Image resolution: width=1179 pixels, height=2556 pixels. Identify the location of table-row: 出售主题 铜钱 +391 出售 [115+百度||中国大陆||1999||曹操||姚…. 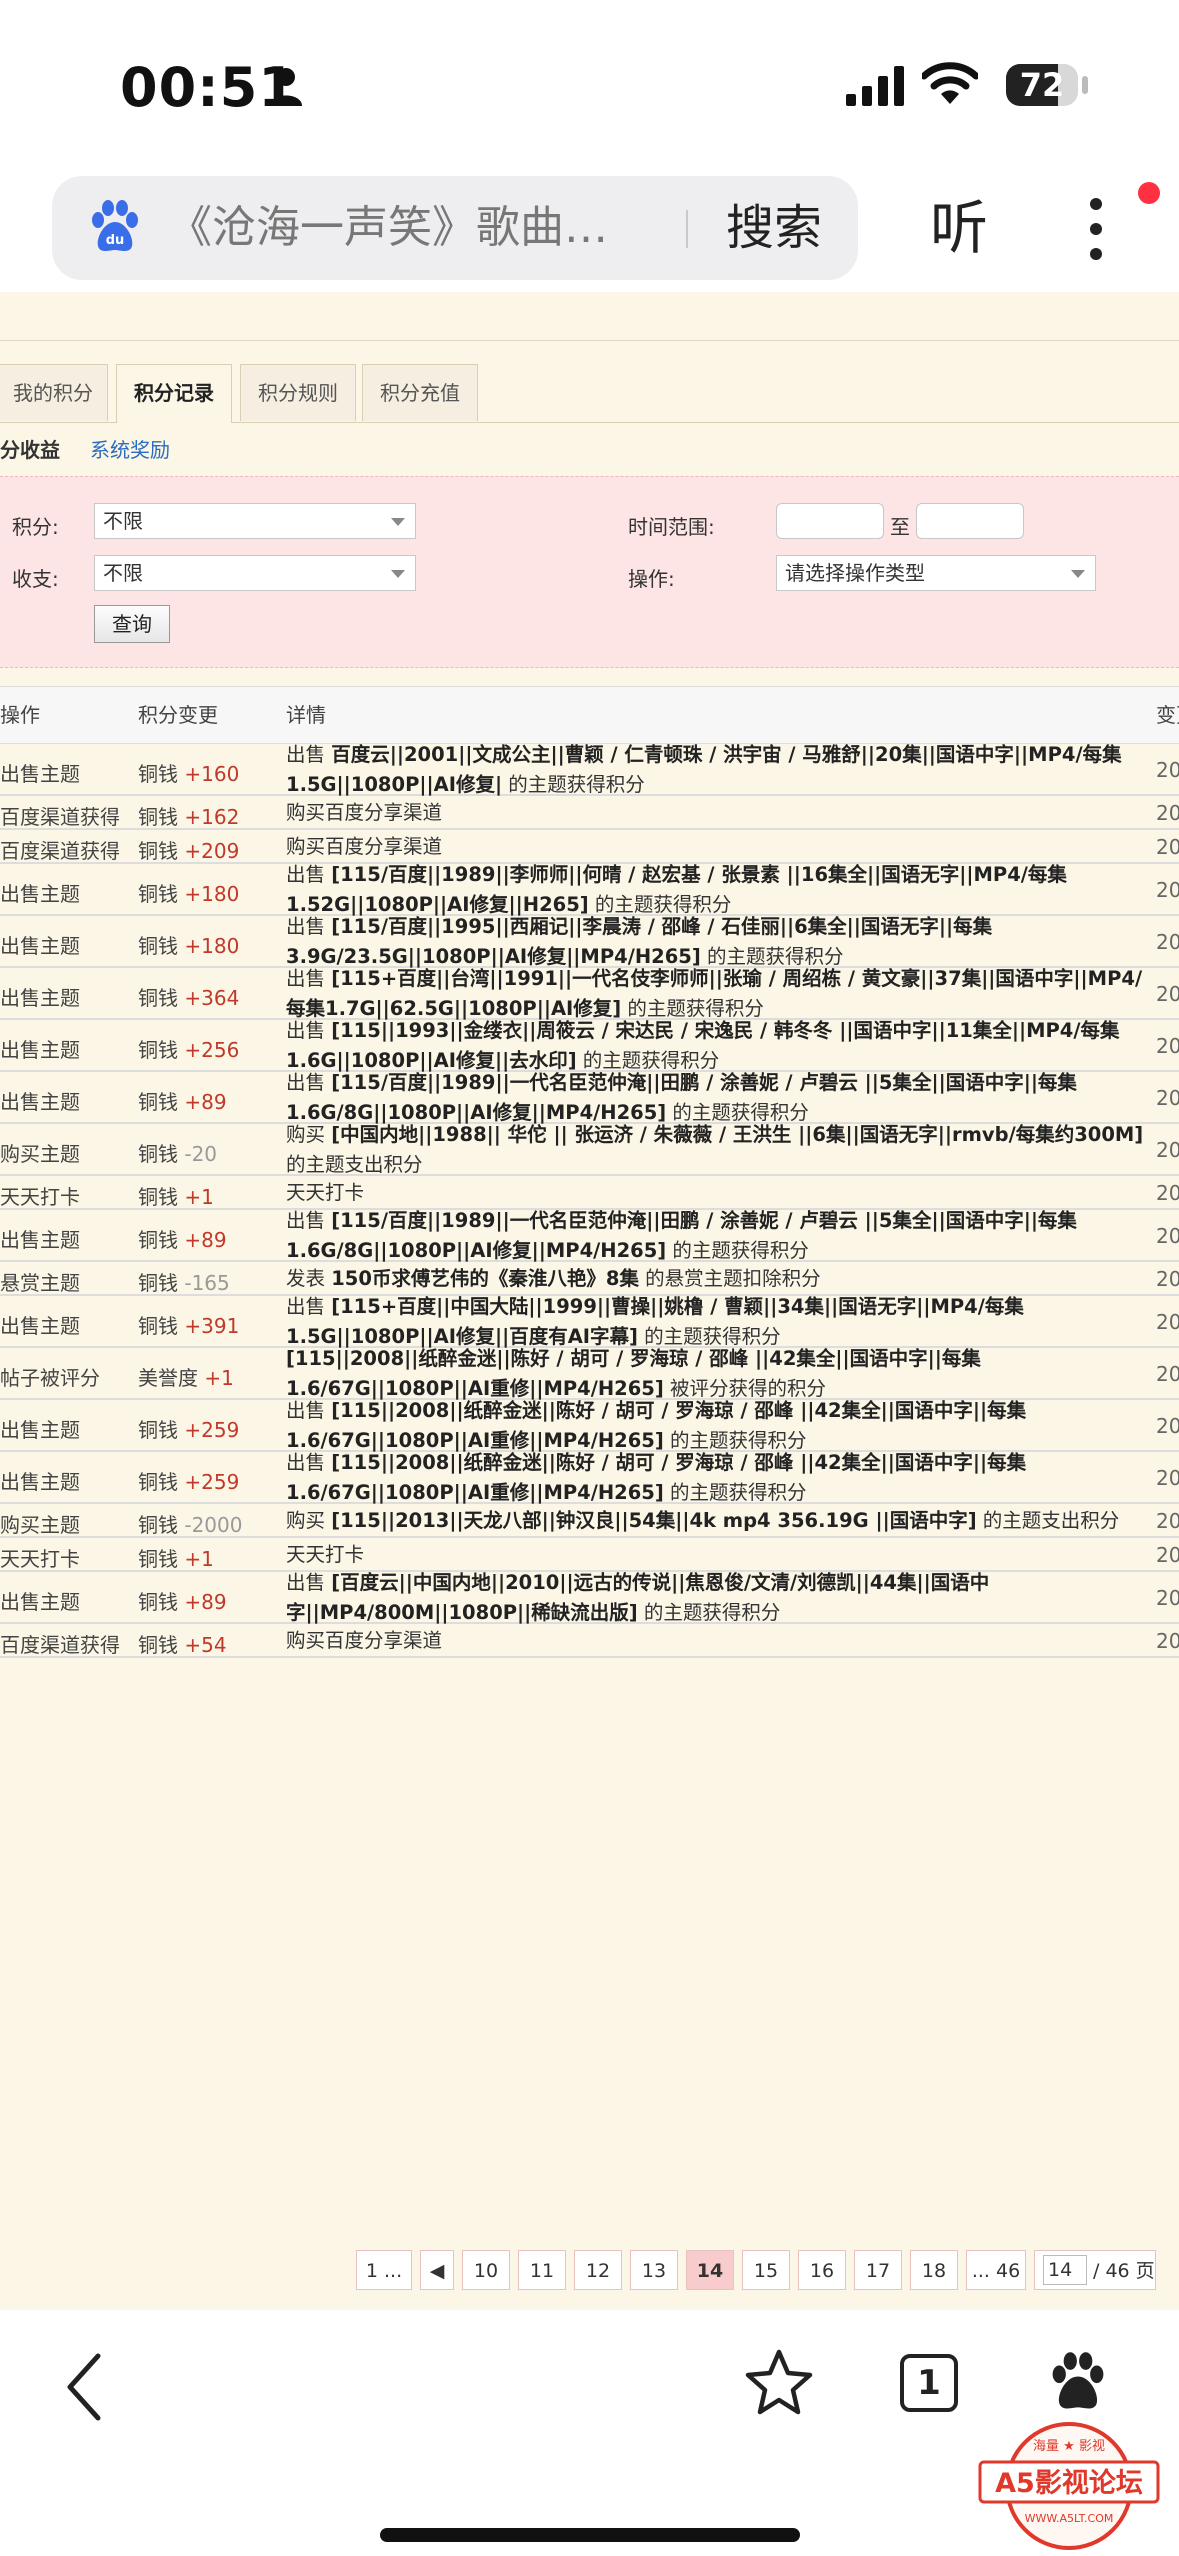
(589, 1321).